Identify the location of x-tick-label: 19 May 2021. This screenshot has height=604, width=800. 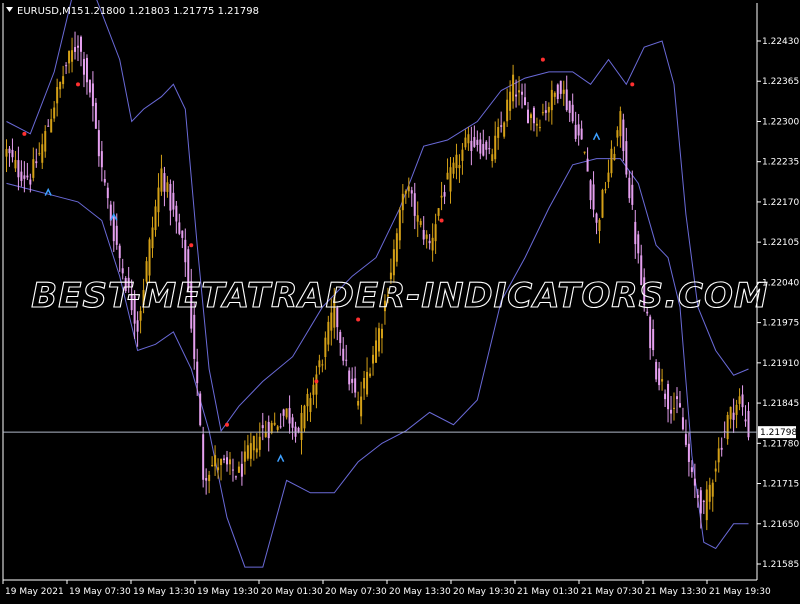
(34, 592).